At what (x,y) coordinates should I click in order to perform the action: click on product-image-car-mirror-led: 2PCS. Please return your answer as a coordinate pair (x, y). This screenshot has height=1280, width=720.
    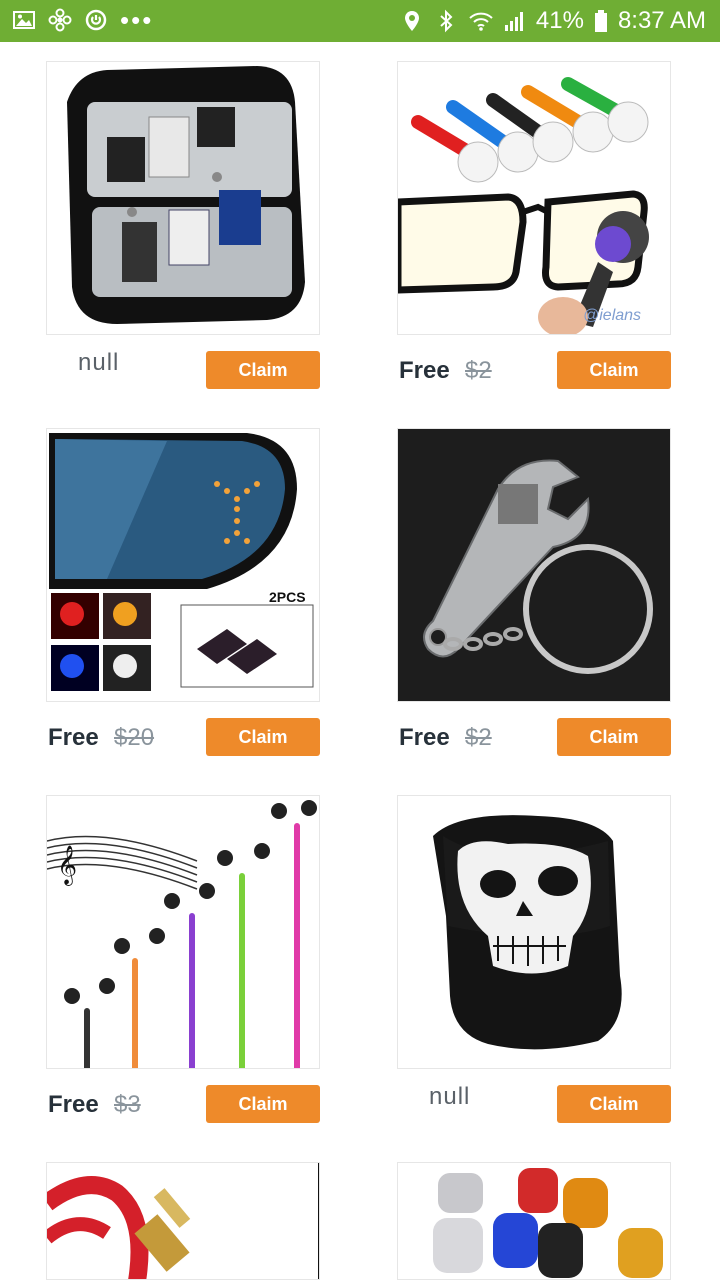
    Looking at the image, I should click on (183, 565).